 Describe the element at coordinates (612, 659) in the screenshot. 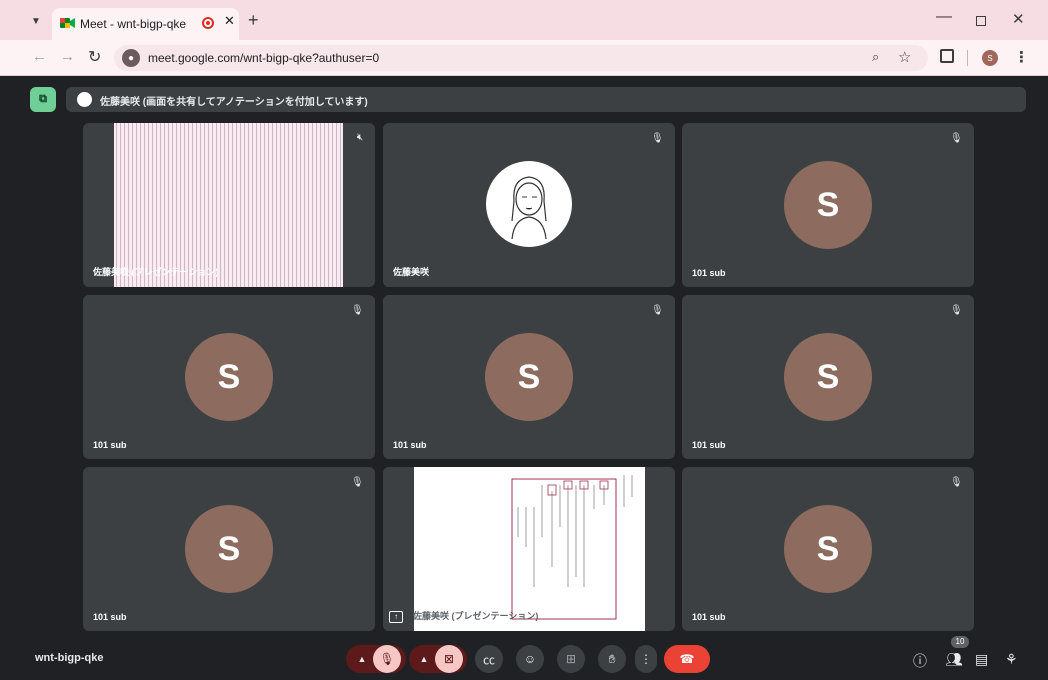

I see `raise-hand-button: ✋︎` at that location.